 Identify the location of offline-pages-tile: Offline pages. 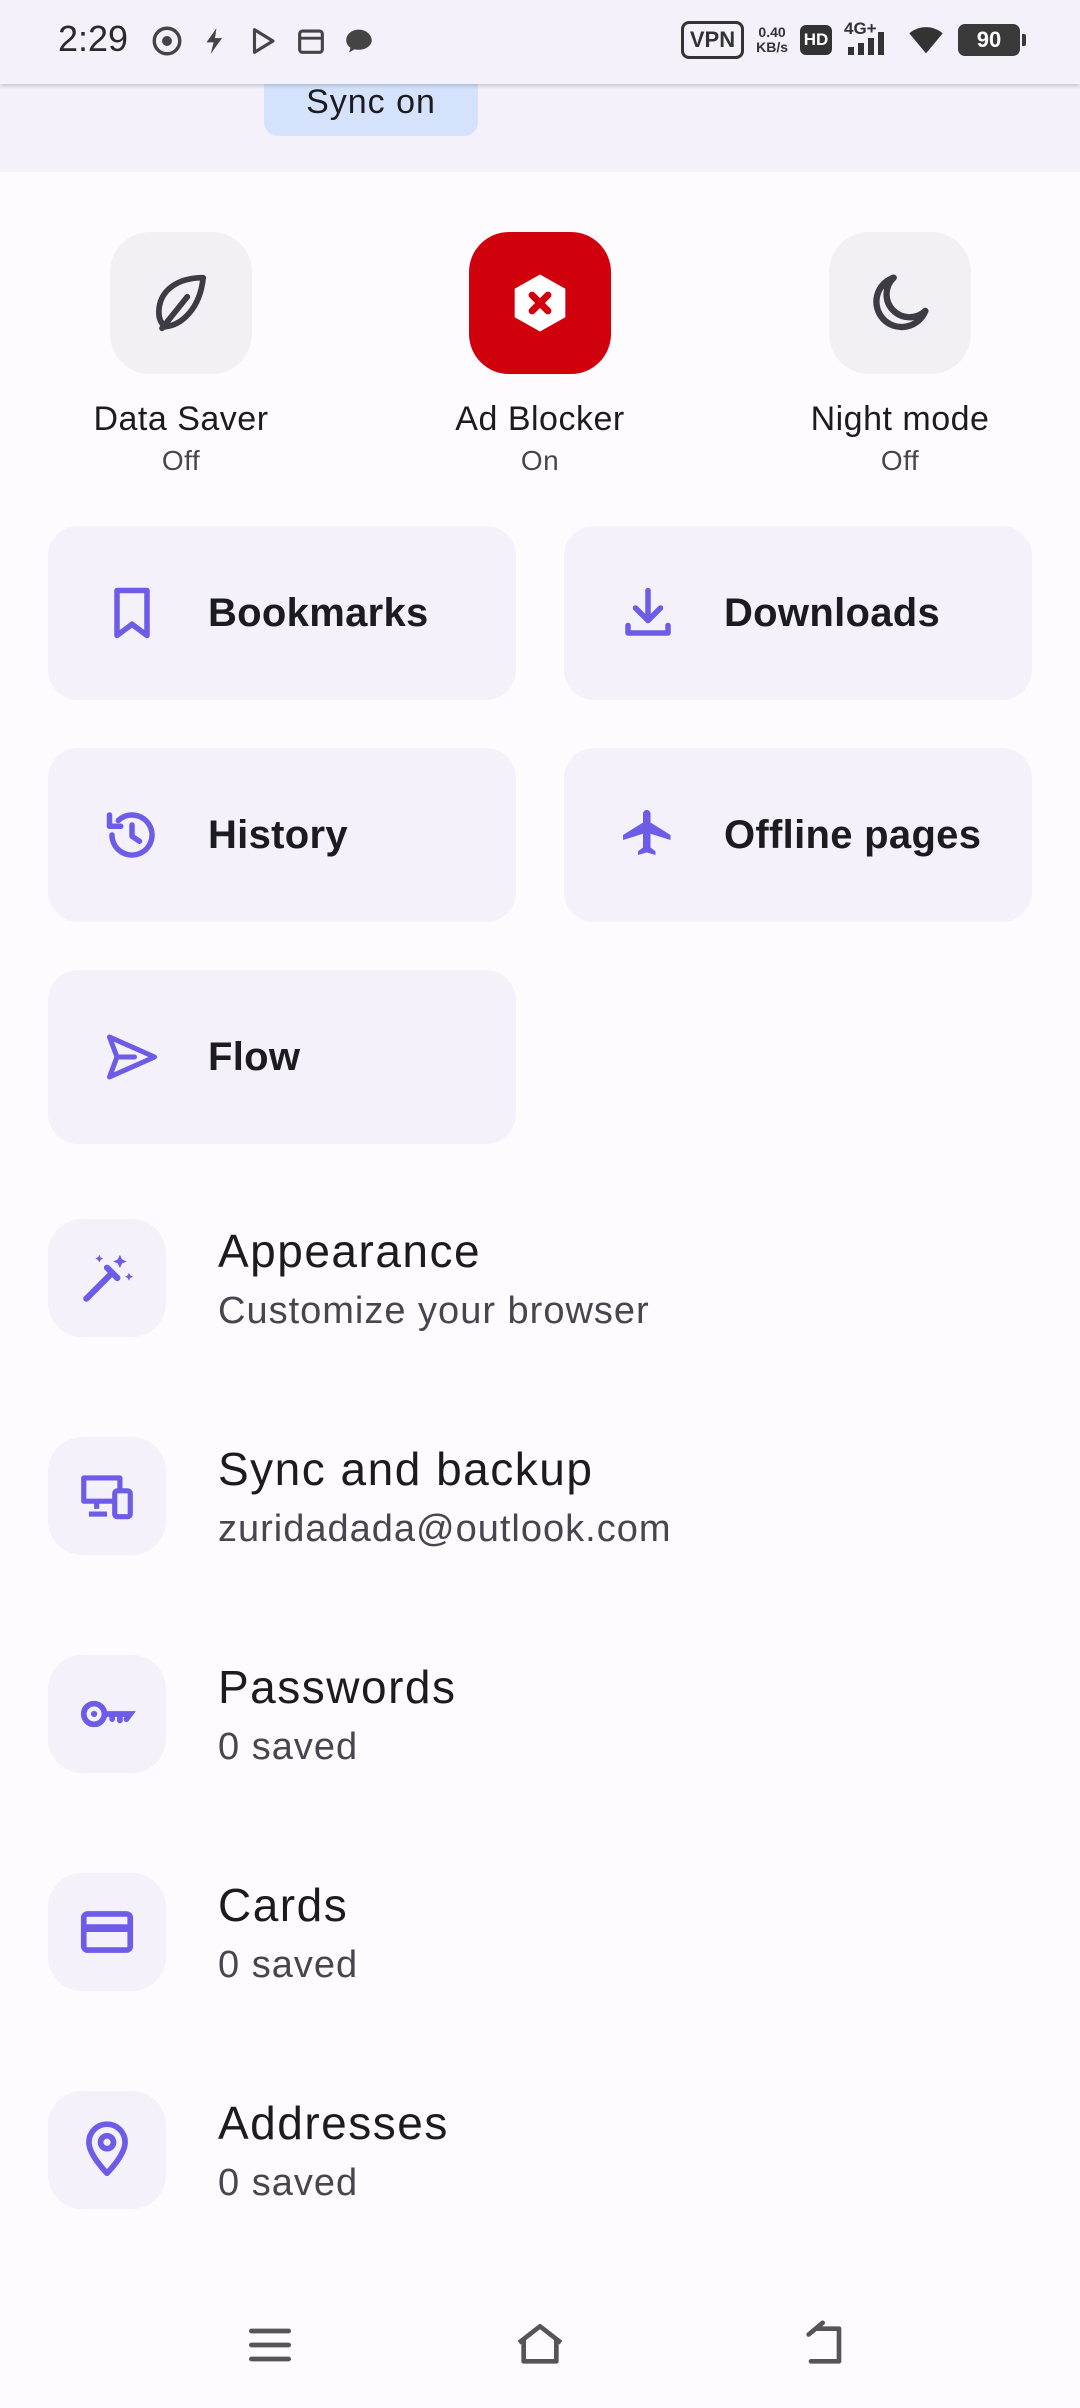
(798, 835).